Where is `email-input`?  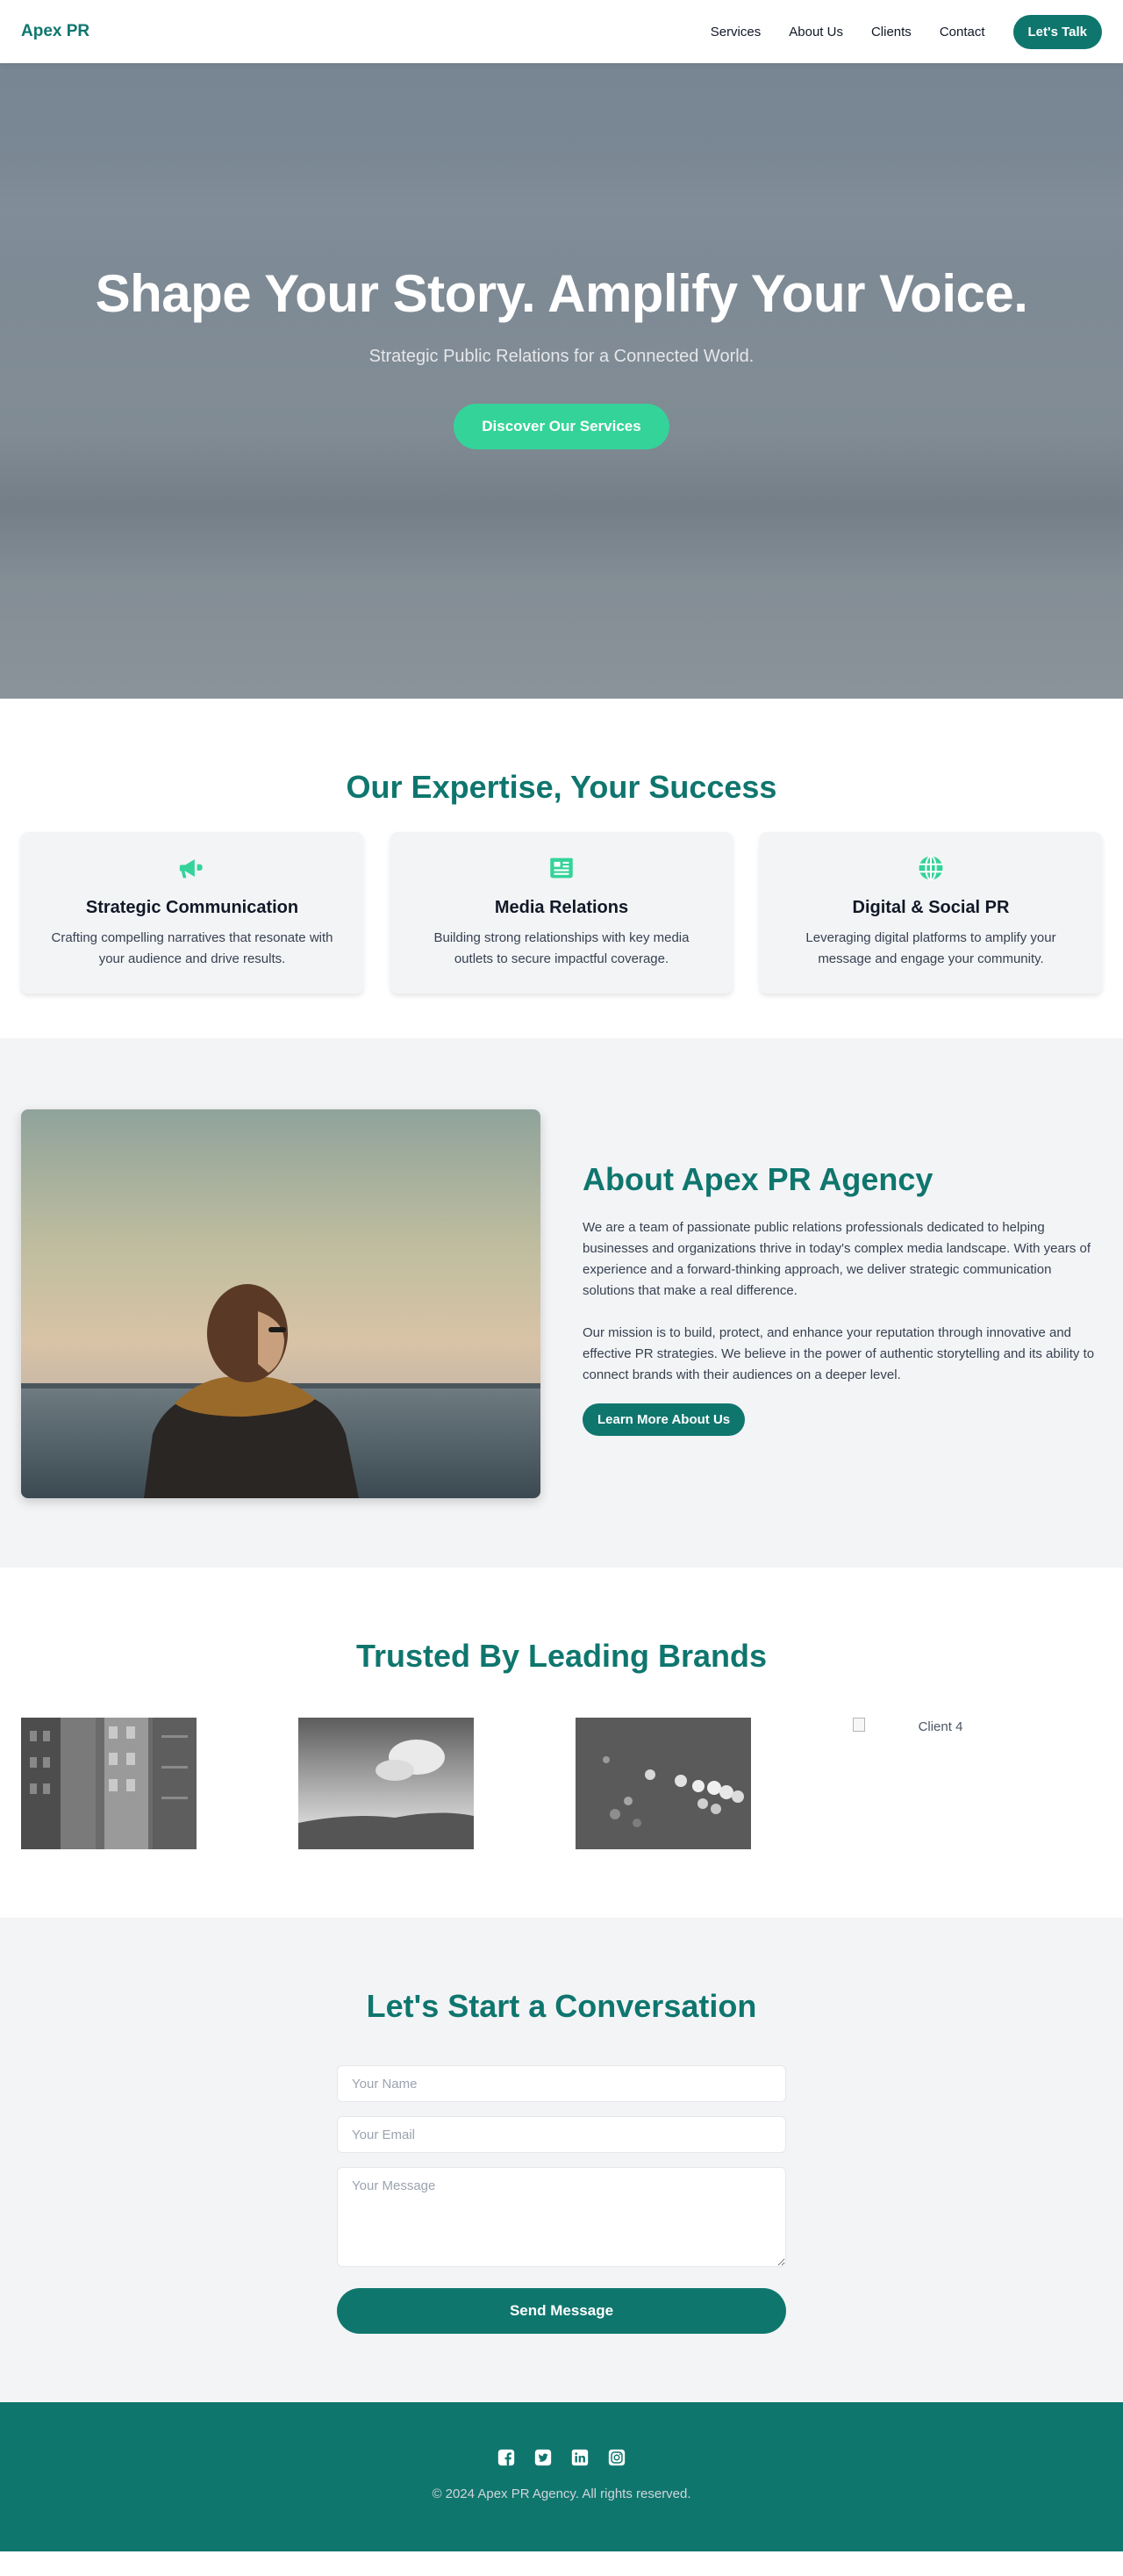
email-input is located at coordinates (561, 2134).